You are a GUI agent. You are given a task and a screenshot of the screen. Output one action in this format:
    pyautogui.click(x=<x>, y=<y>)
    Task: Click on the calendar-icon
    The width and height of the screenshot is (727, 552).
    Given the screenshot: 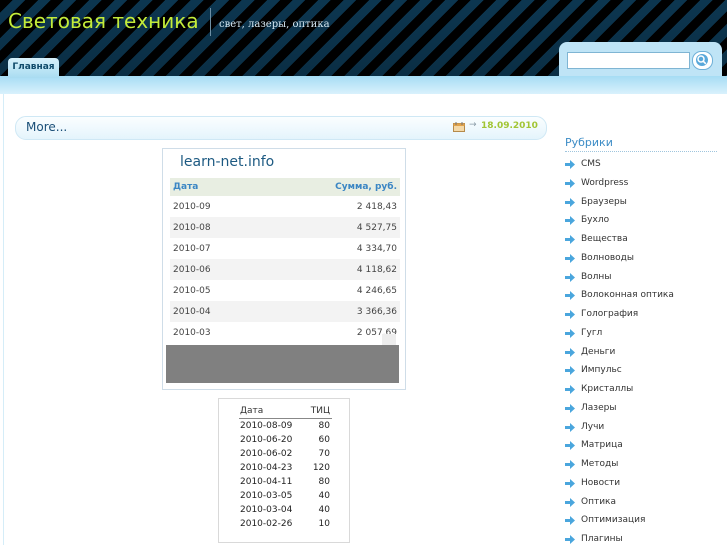 What is the action you would take?
    pyautogui.click(x=459, y=127)
    